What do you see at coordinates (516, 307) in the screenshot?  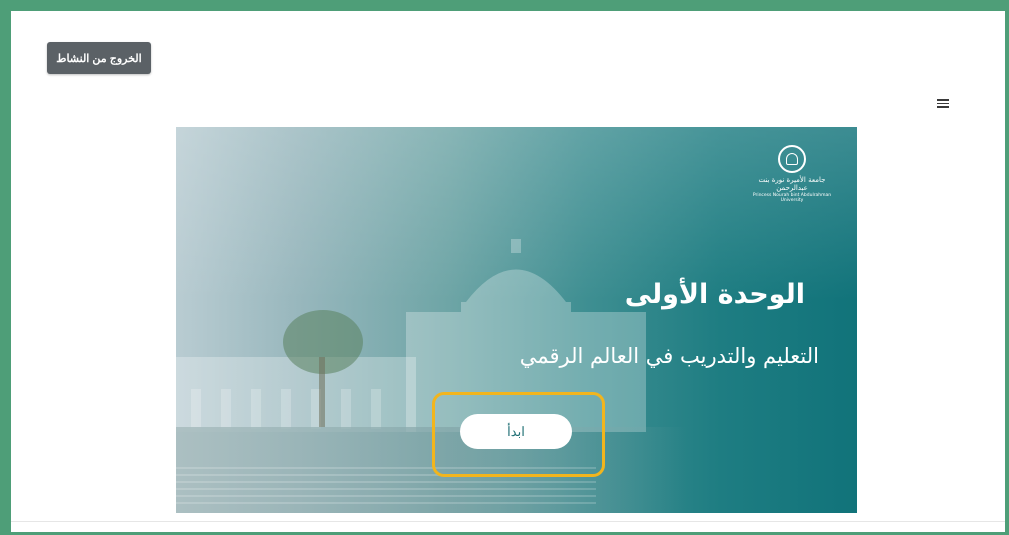 I see `dome-drum` at bounding box center [516, 307].